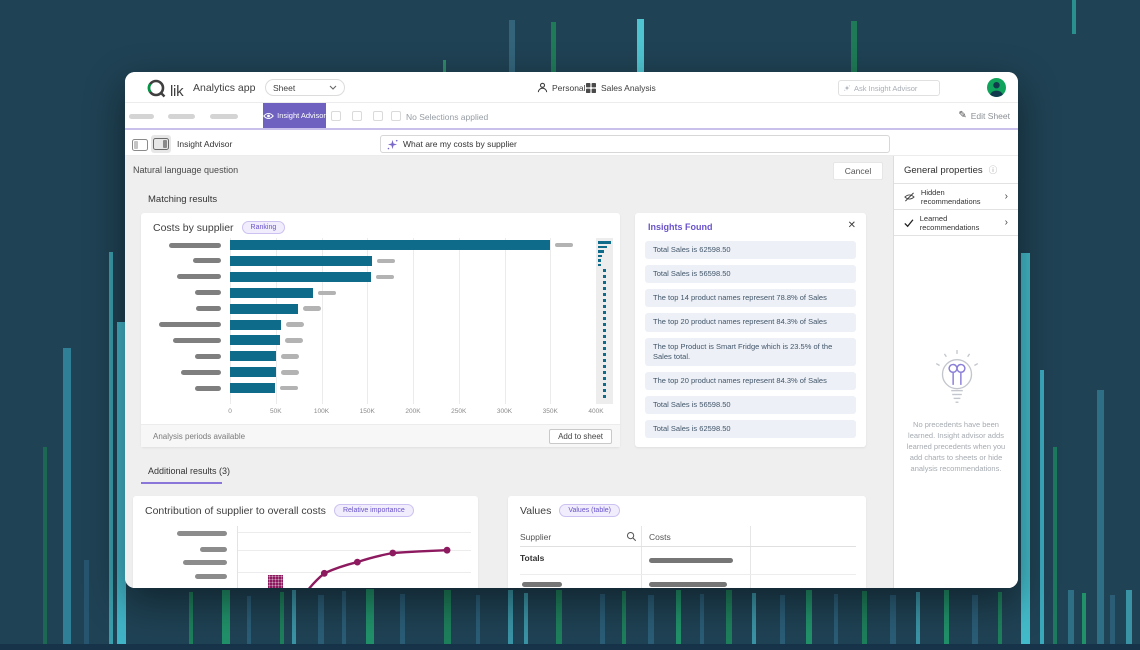 Image resolution: width=1140 pixels, height=650 pixels. What do you see at coordinates (294, 115) in the screenshot?
I see `insight-advisor-button: Insight Advisor` at bounding box center [294, 115].